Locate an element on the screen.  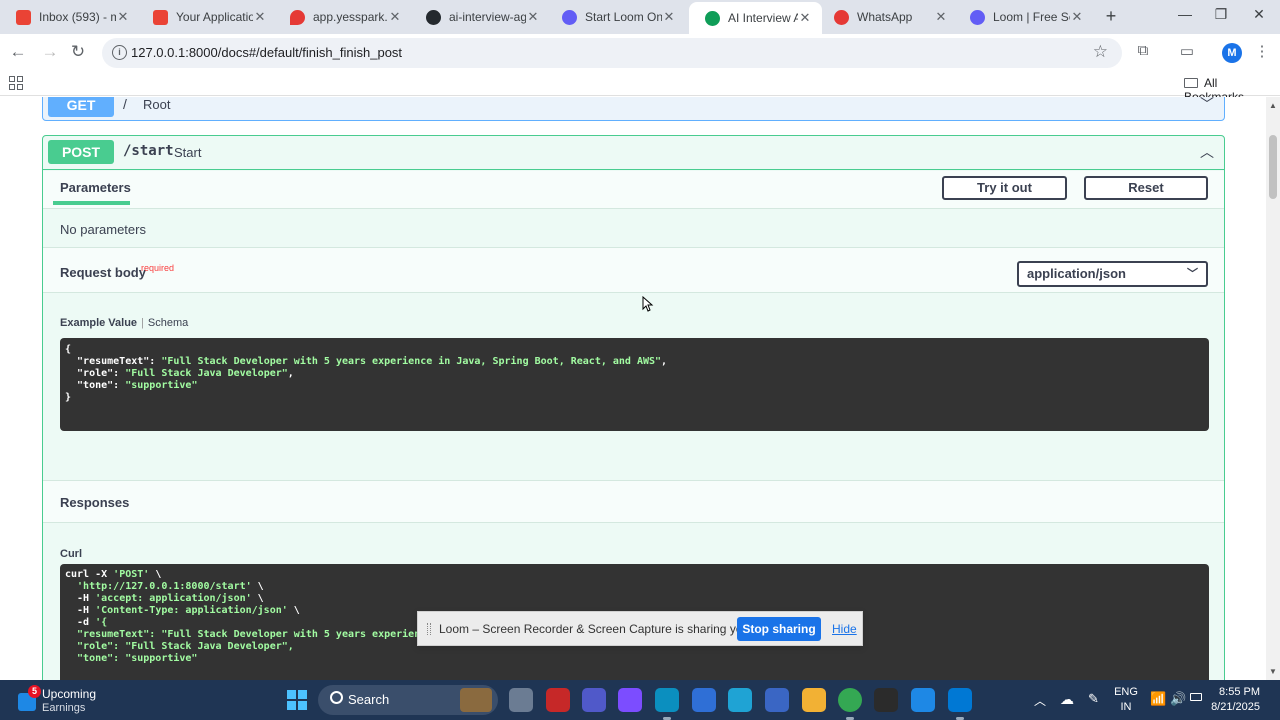
github-icon is located at coordinates (433, 17).